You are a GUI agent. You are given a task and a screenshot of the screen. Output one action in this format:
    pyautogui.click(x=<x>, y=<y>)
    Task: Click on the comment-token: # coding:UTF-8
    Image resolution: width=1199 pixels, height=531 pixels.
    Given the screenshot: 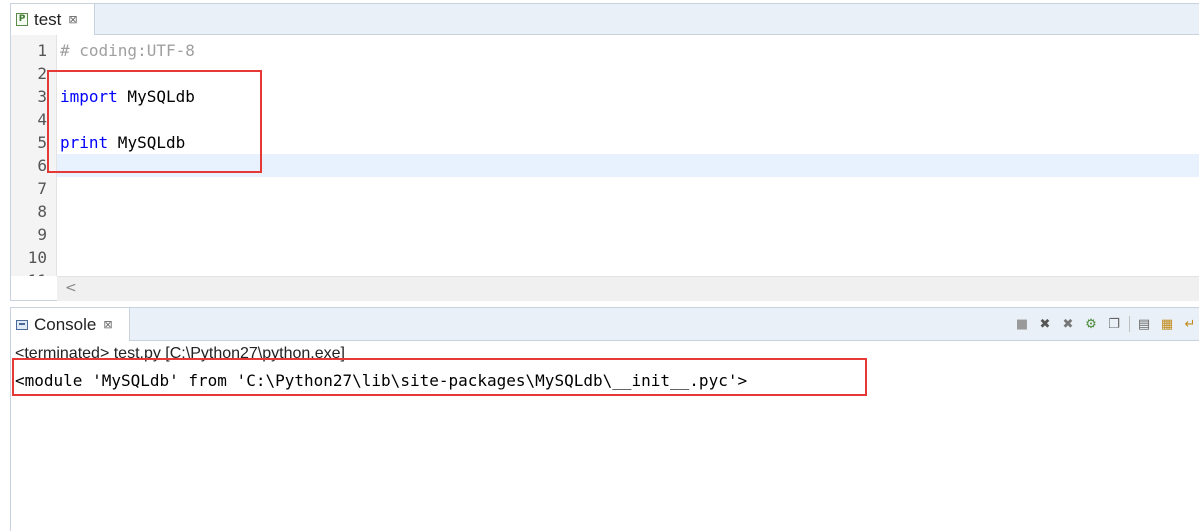 What is the action you would take?
    pyautogui.click(x=127, y=50)
    